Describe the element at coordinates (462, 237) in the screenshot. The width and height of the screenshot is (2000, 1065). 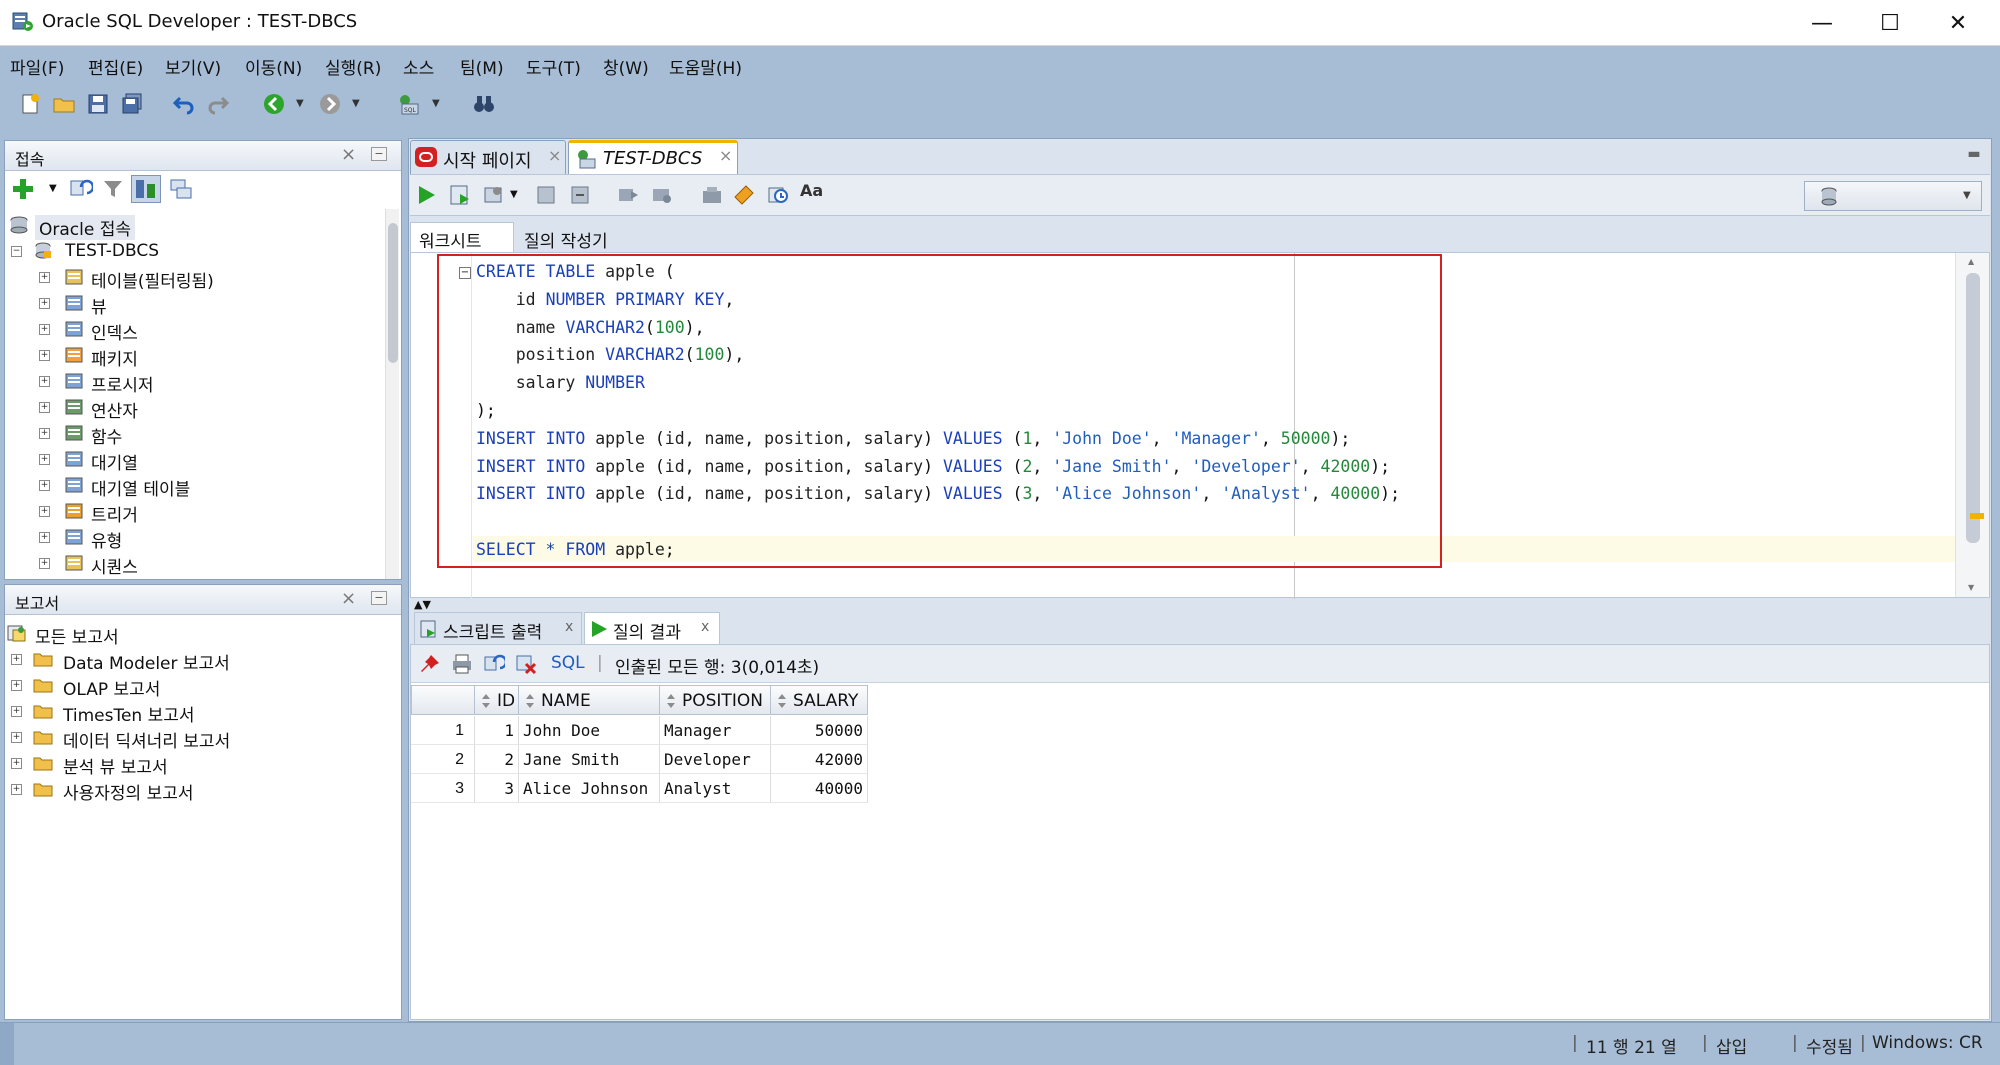
I see `tab-worksheet: 워크시트` at that location.